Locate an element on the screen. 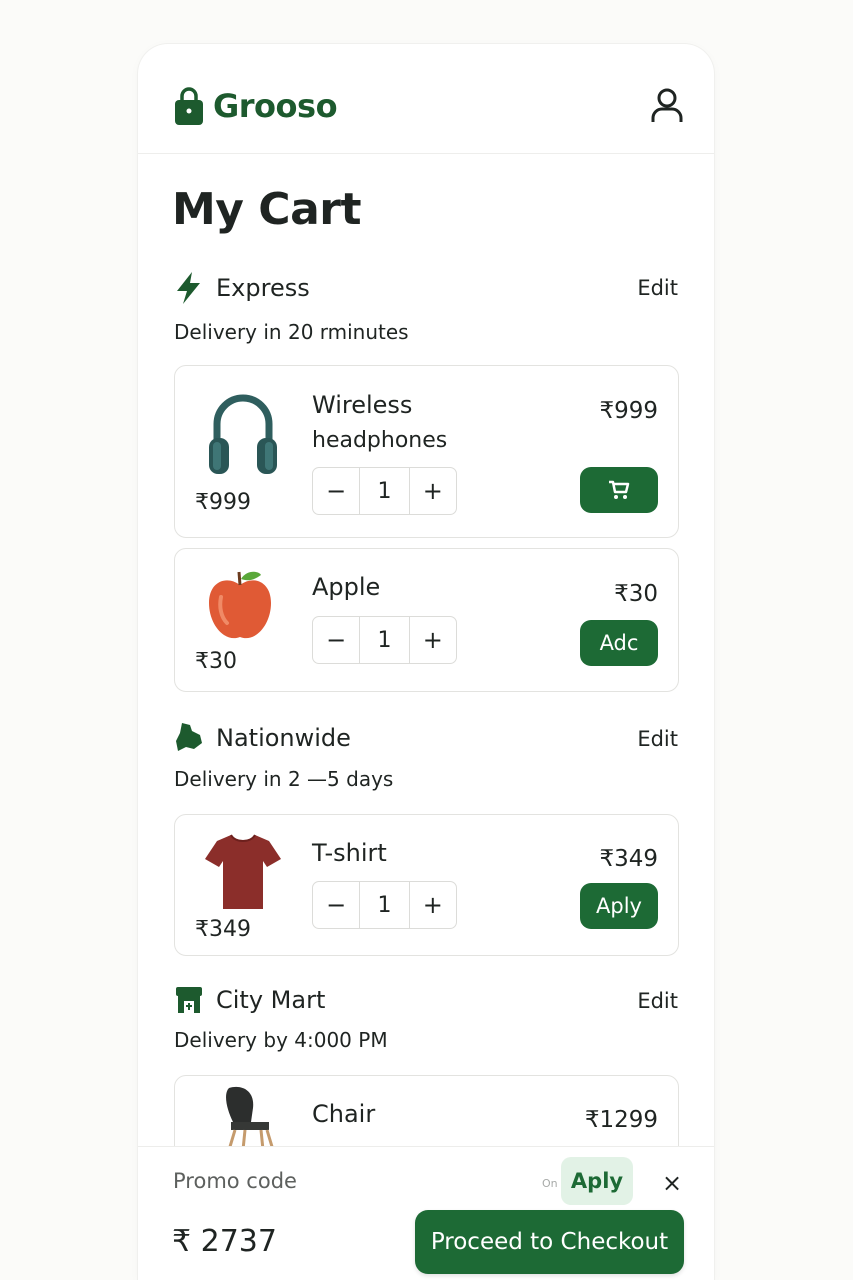 The width and height of the screenshot is (853, 1280). chair-image is located at coordinates (250, 1118).